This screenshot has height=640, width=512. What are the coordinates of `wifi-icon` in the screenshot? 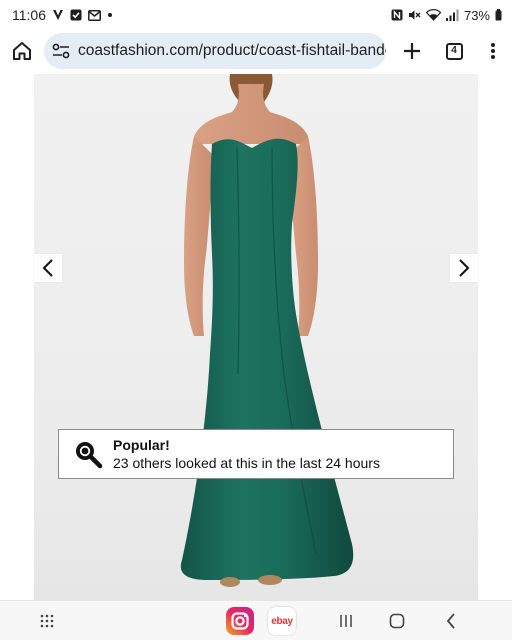 It's located at (433, 15).